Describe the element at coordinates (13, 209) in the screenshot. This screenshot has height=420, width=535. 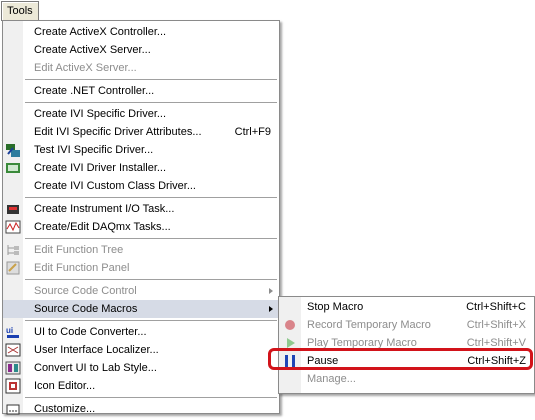
I see `io-task-icon` at that location.